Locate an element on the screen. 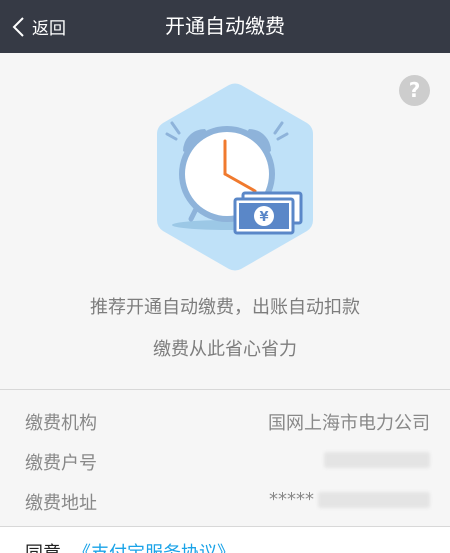 This screenshot has width=450, height=553. page-title: 开通自动缴费 is located at coordinates (225, 26).